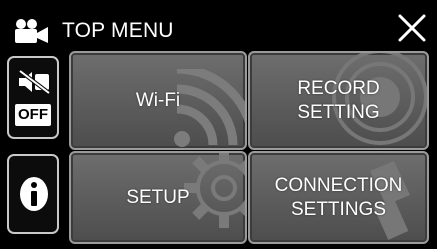 The image size is (437, 249). Describe the element at coordinates (33, 97) in the screenshot. I see `silent-mode-toggle: OFF` at that location.